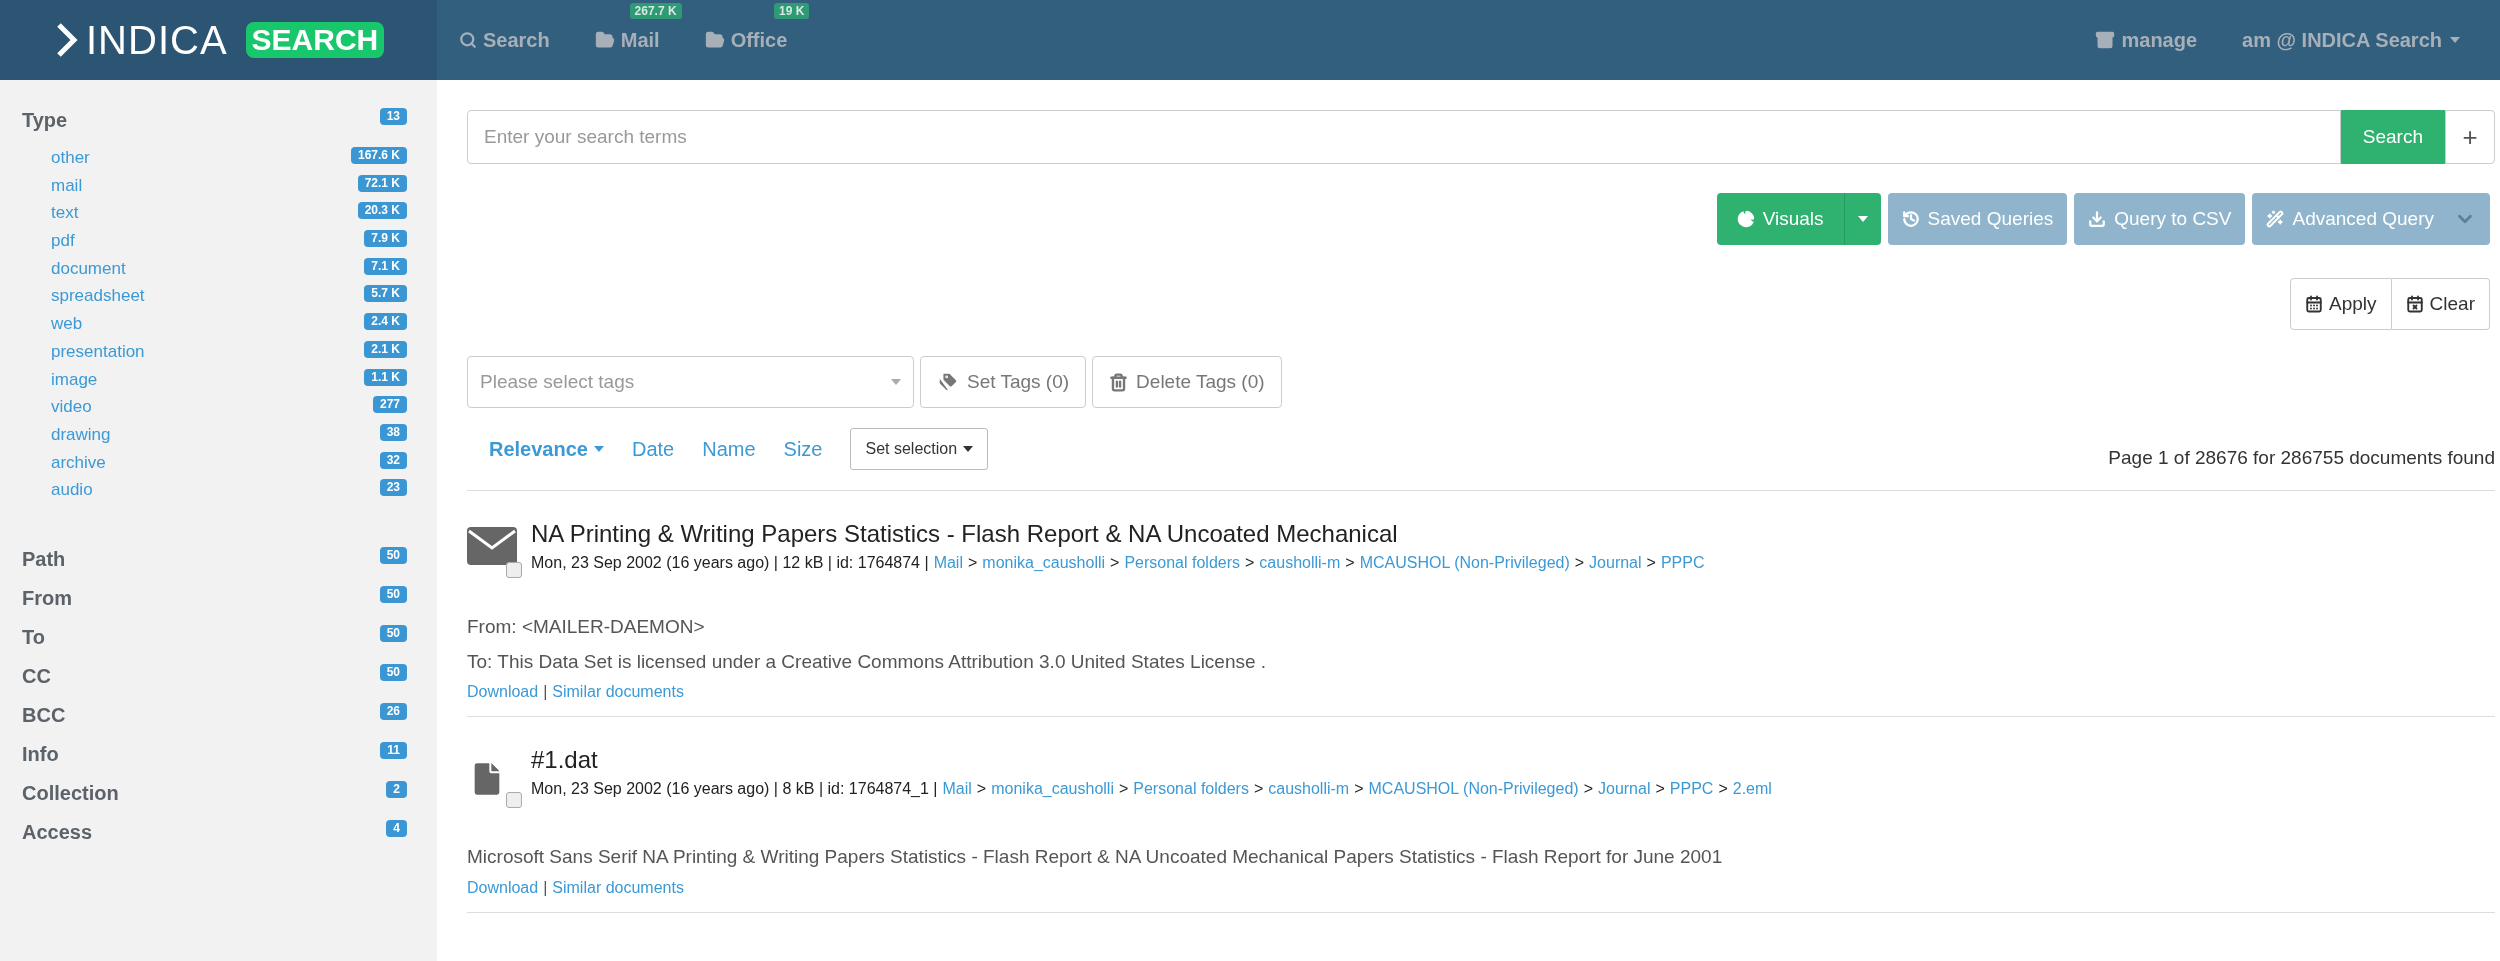 This screenshot has height=961, width=2500. Describe the element at coordinates (44, 714) in the screenshot. I see `facet-title: BCC` at that location.